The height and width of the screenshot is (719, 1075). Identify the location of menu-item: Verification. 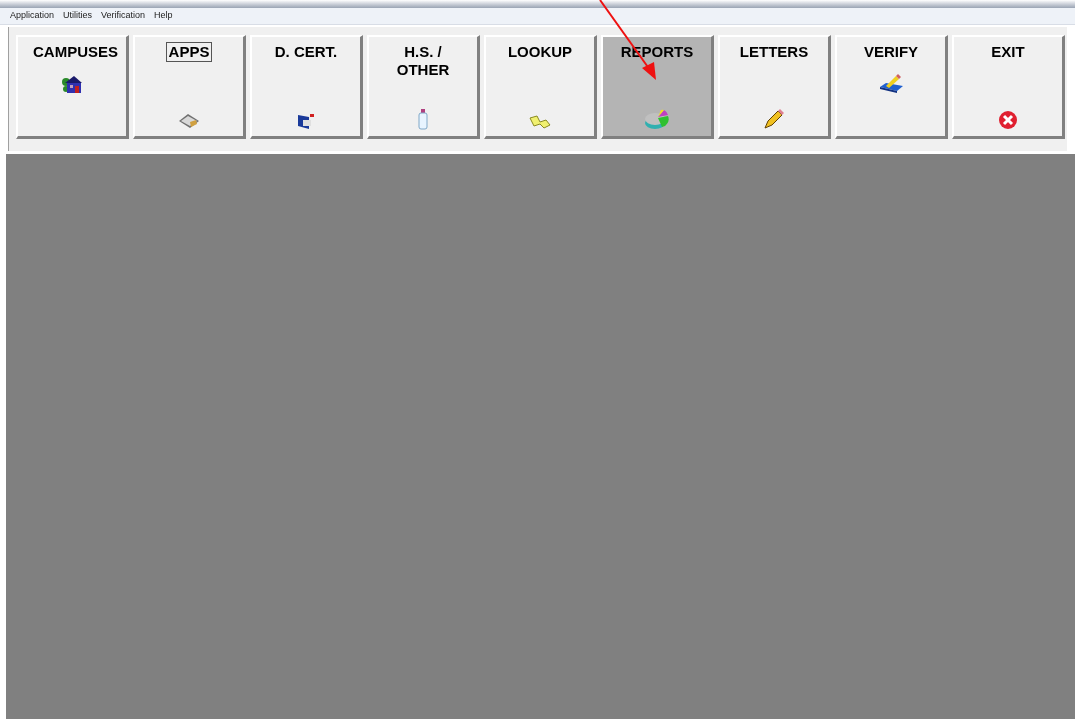
(123, 16).